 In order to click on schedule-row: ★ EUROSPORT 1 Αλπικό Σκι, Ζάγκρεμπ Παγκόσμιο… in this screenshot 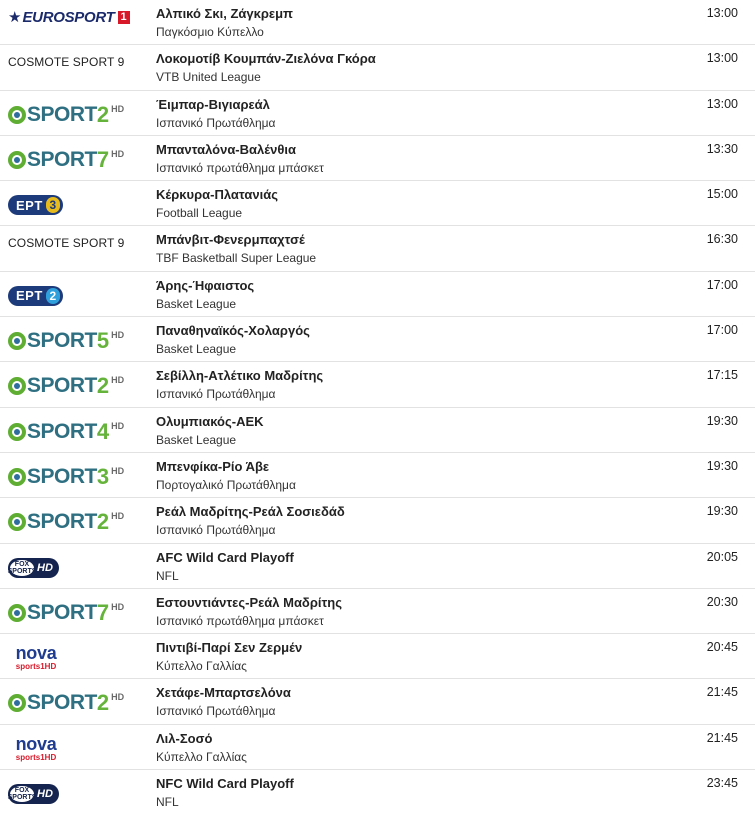, I will do `click(377, 23)`.